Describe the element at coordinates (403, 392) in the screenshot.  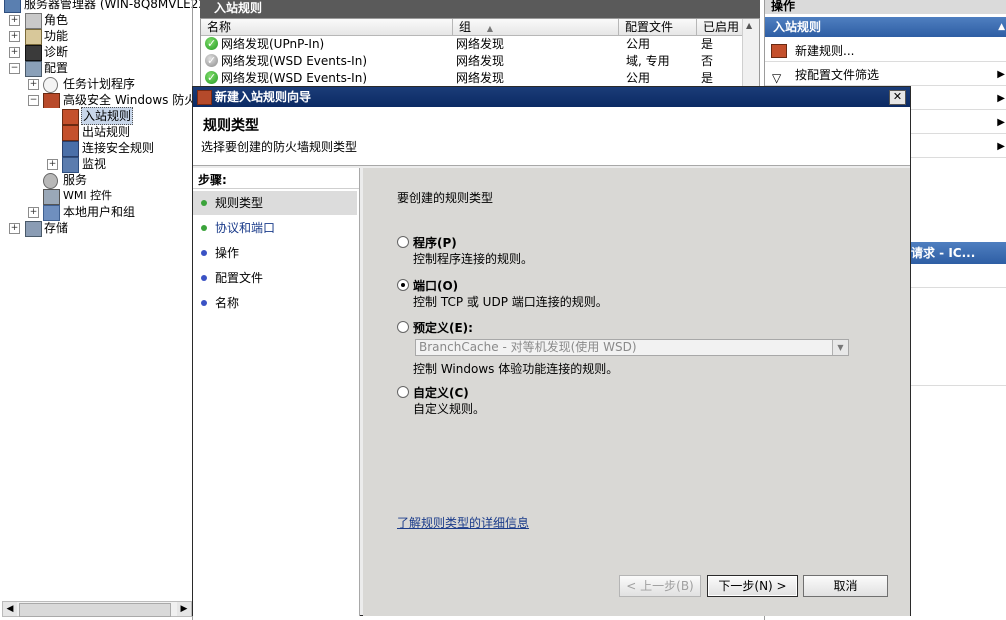
I see `radio-custom` at that location.